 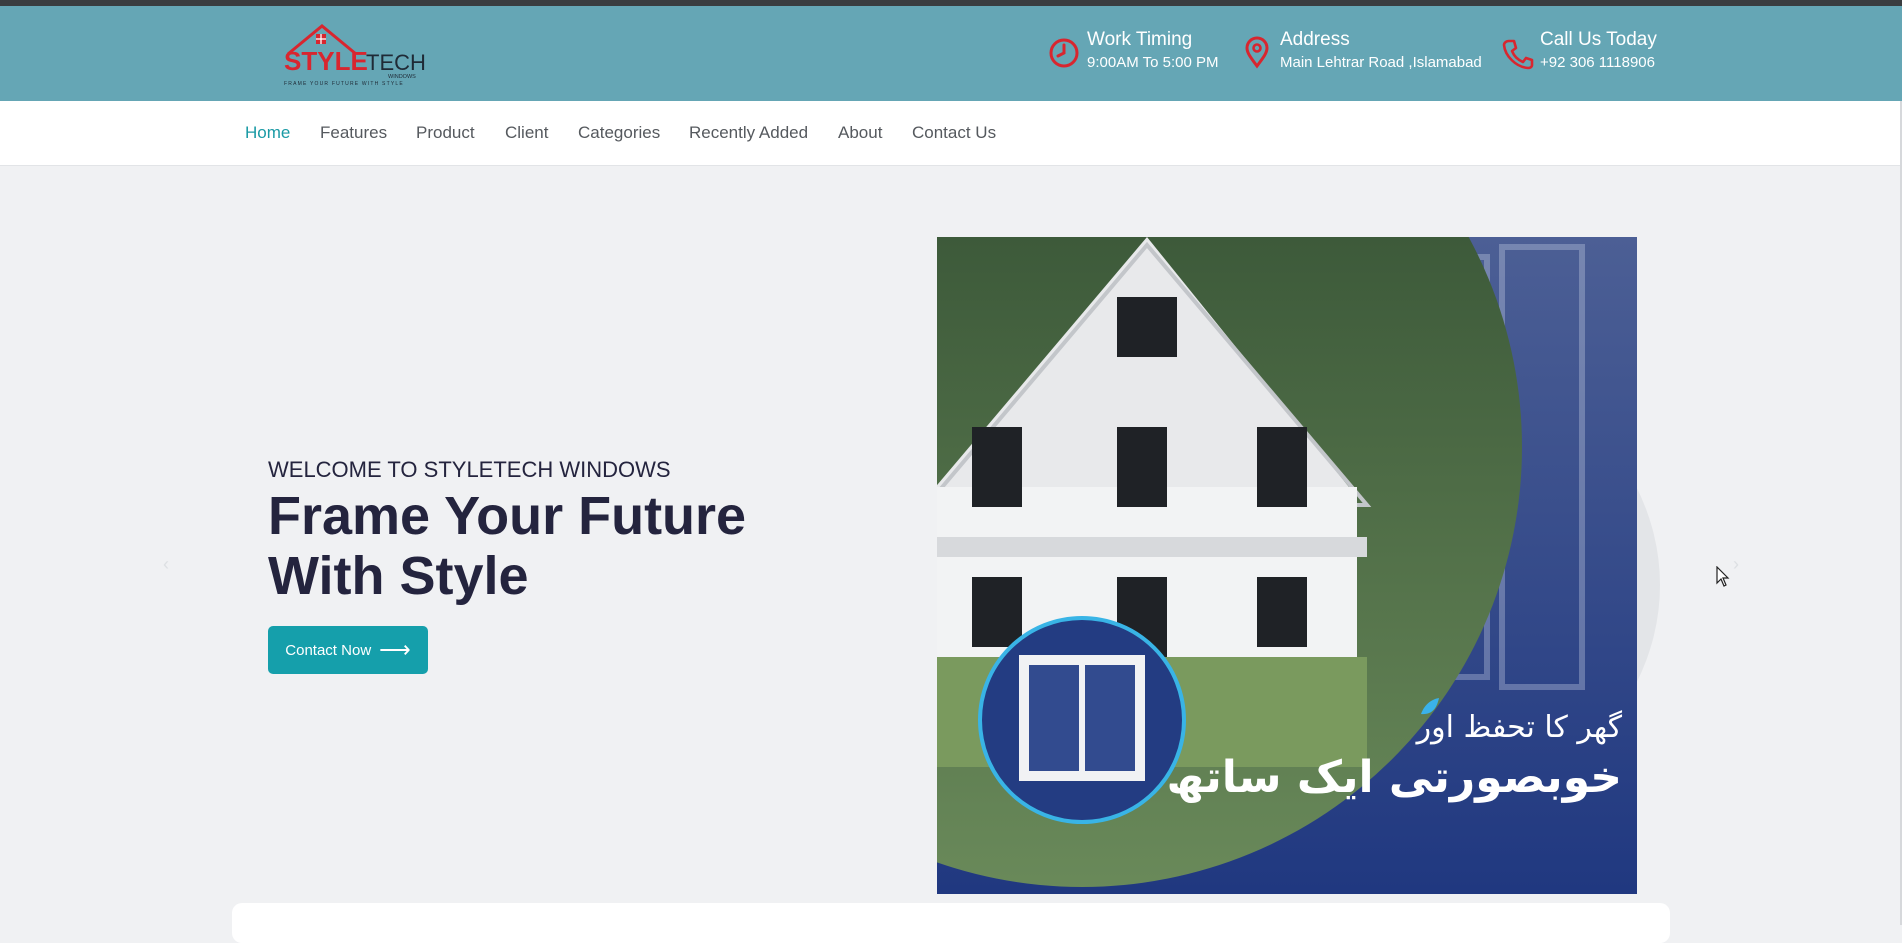 I want to click on carousel-prev-icon: ‹, so click(x=166, y=564).